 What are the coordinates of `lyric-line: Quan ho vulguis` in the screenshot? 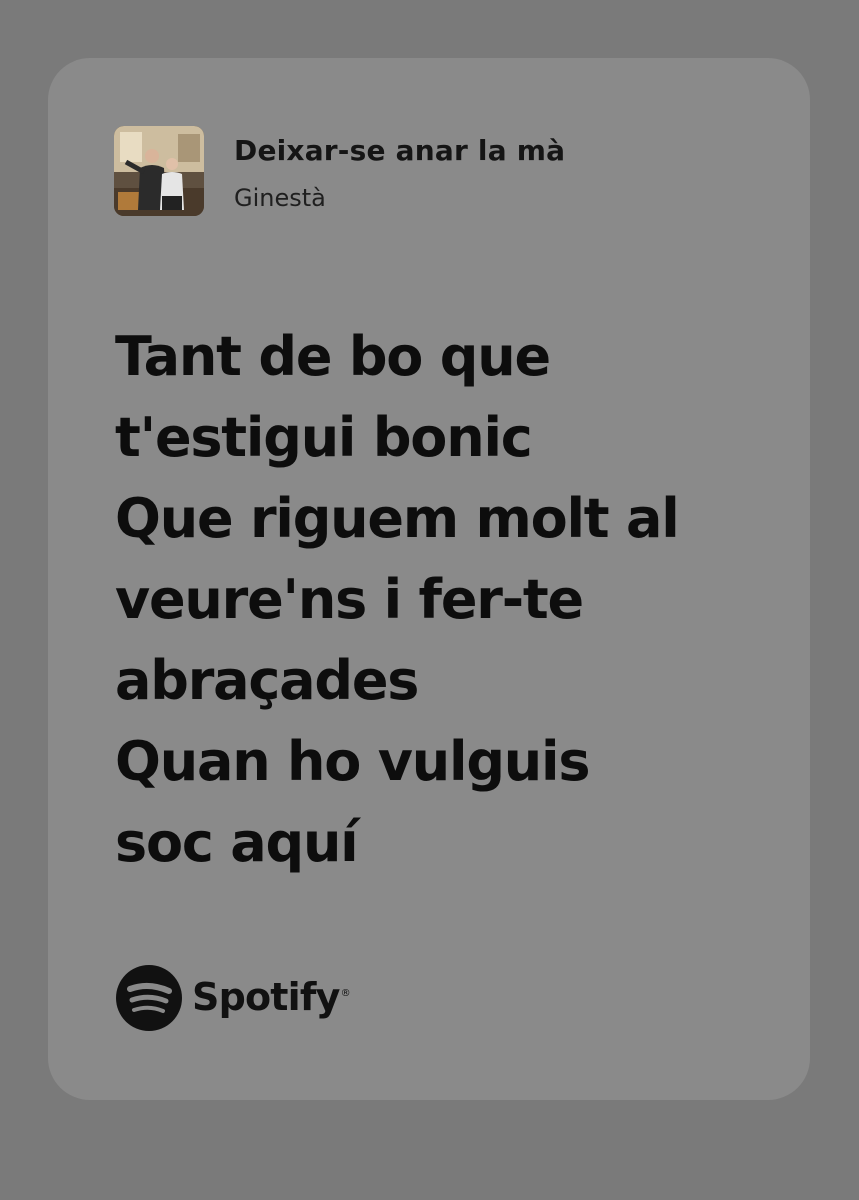 It's located at (352, 761).